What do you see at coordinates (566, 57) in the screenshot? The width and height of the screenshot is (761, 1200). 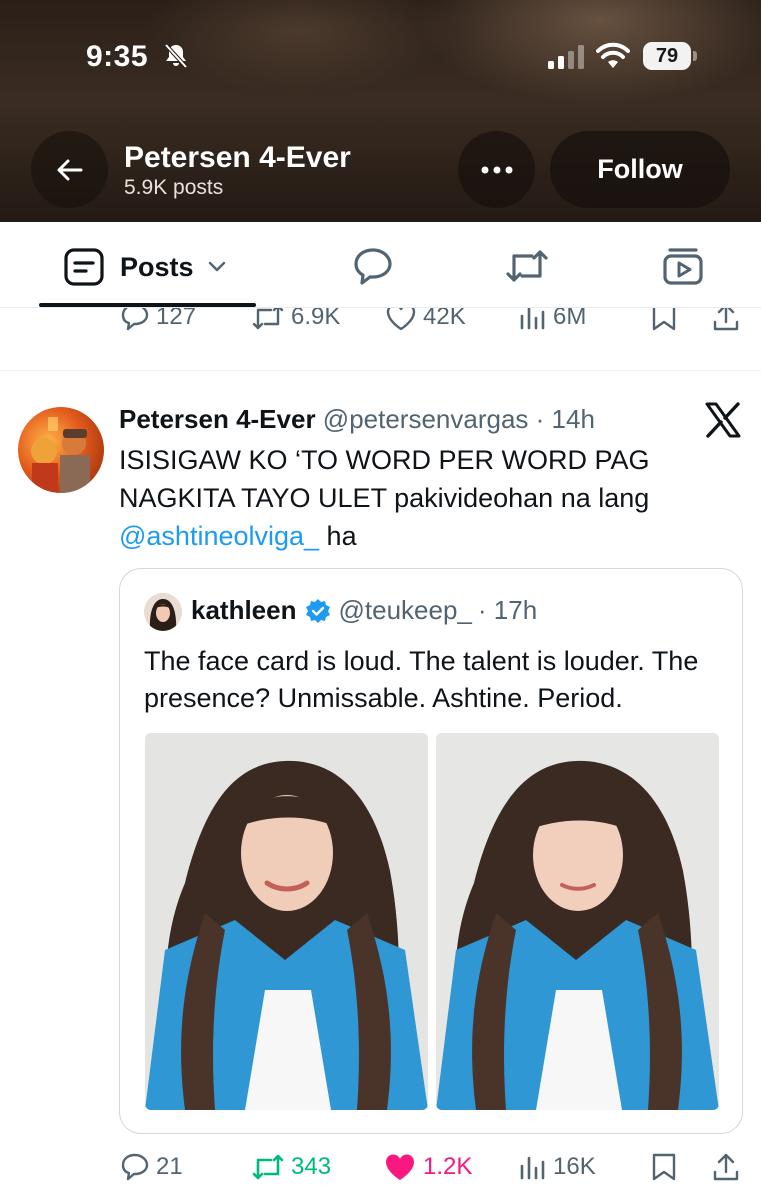 I see `signal-icon` at bounding box center [566, 57].